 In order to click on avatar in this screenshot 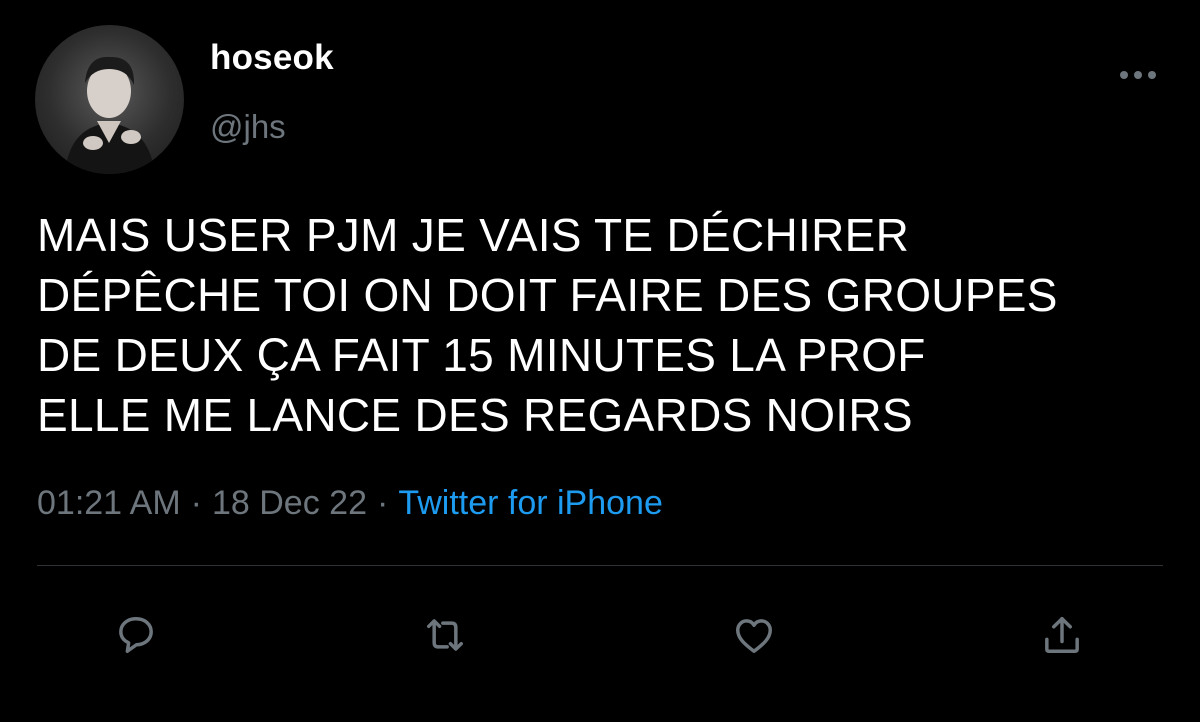, I will do `click(109, 99)`.